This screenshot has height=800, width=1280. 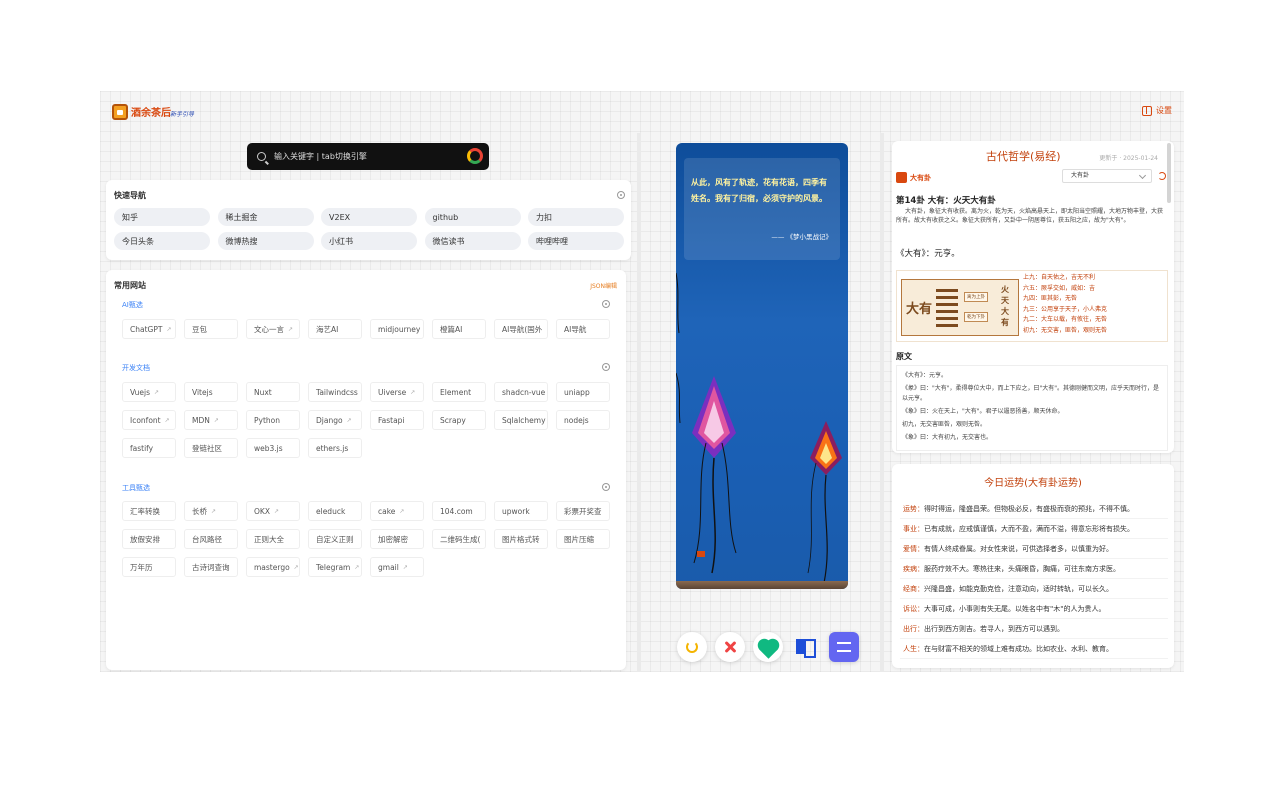 What do you see at coordinates (521, 511) in the screenshot?
I see `site-link: upwork` at bounding box center [521, 511].